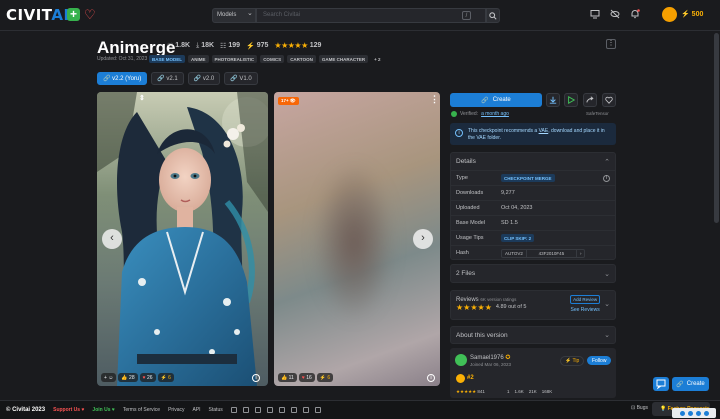 This screenshot has height=419, width=720. I want to click on follow-button: Follow, so click(599, 360).